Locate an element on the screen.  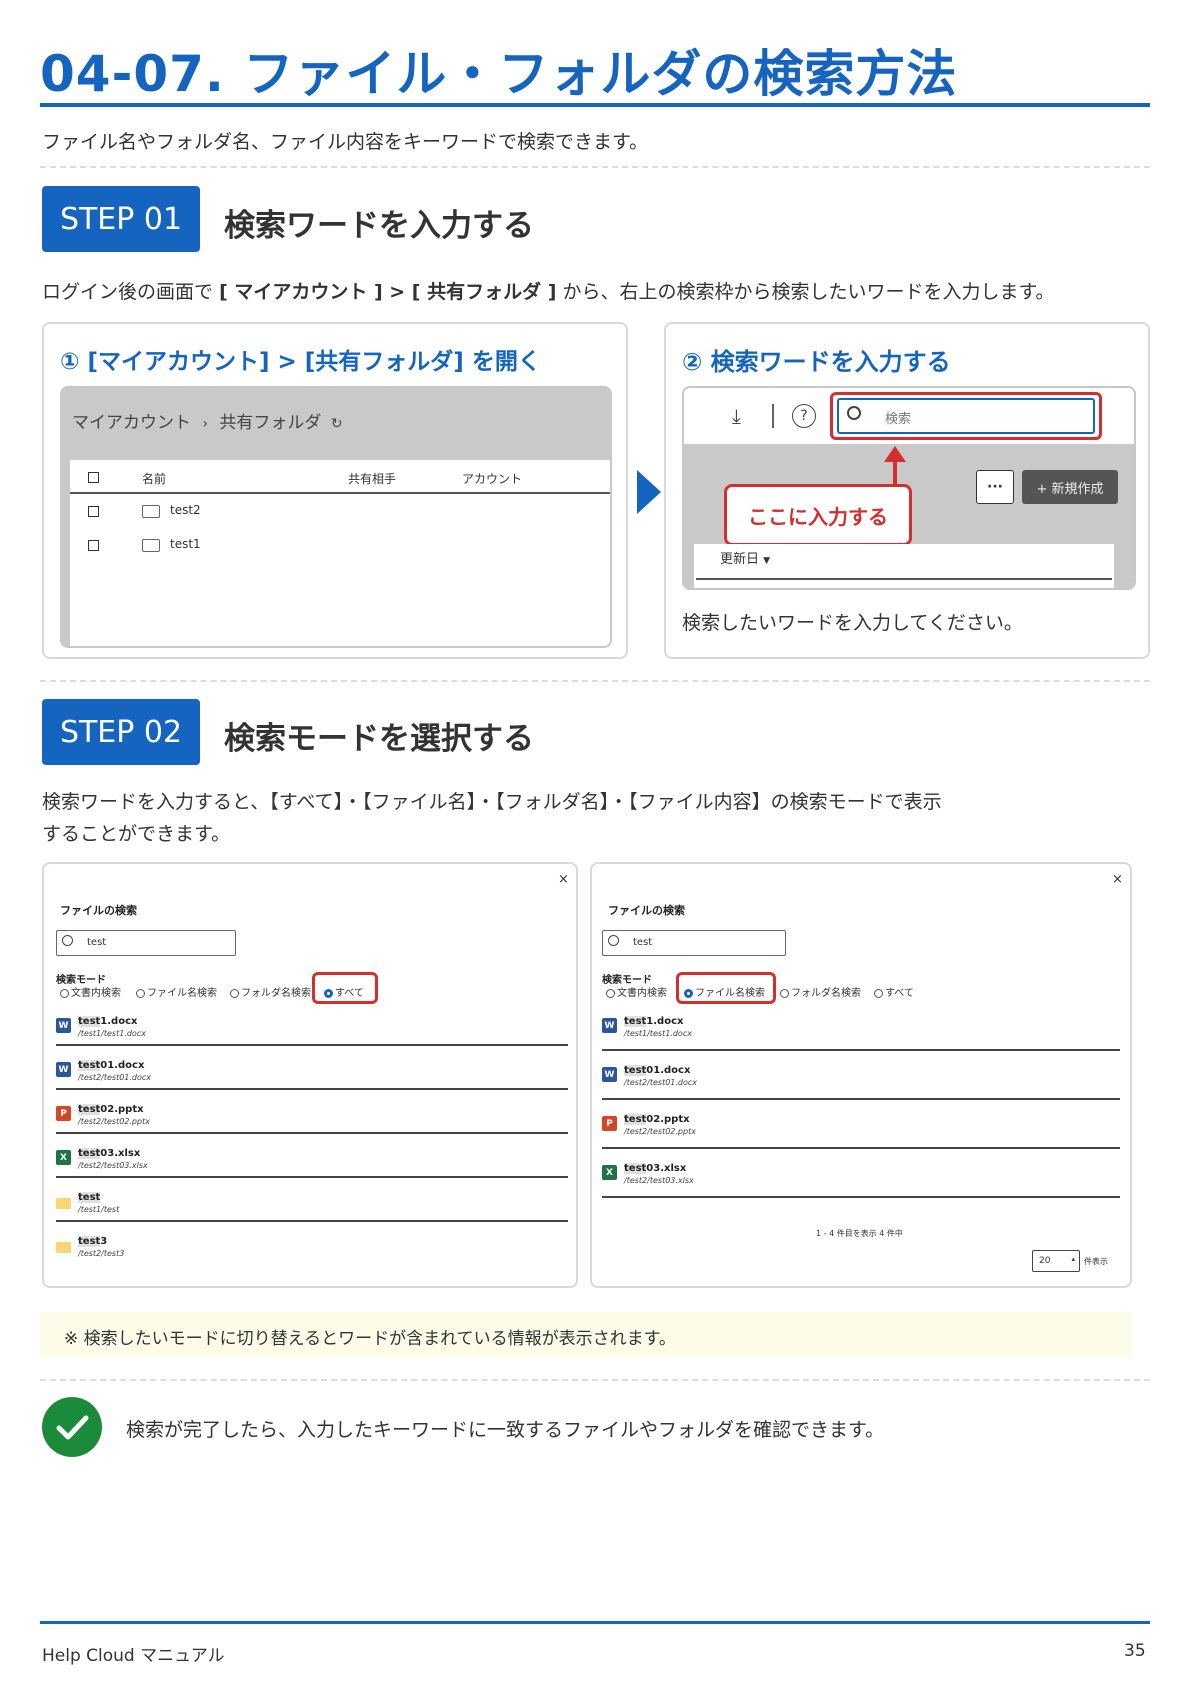
result-row: test3/test2/test3 is located at coordinates (312, 1259).